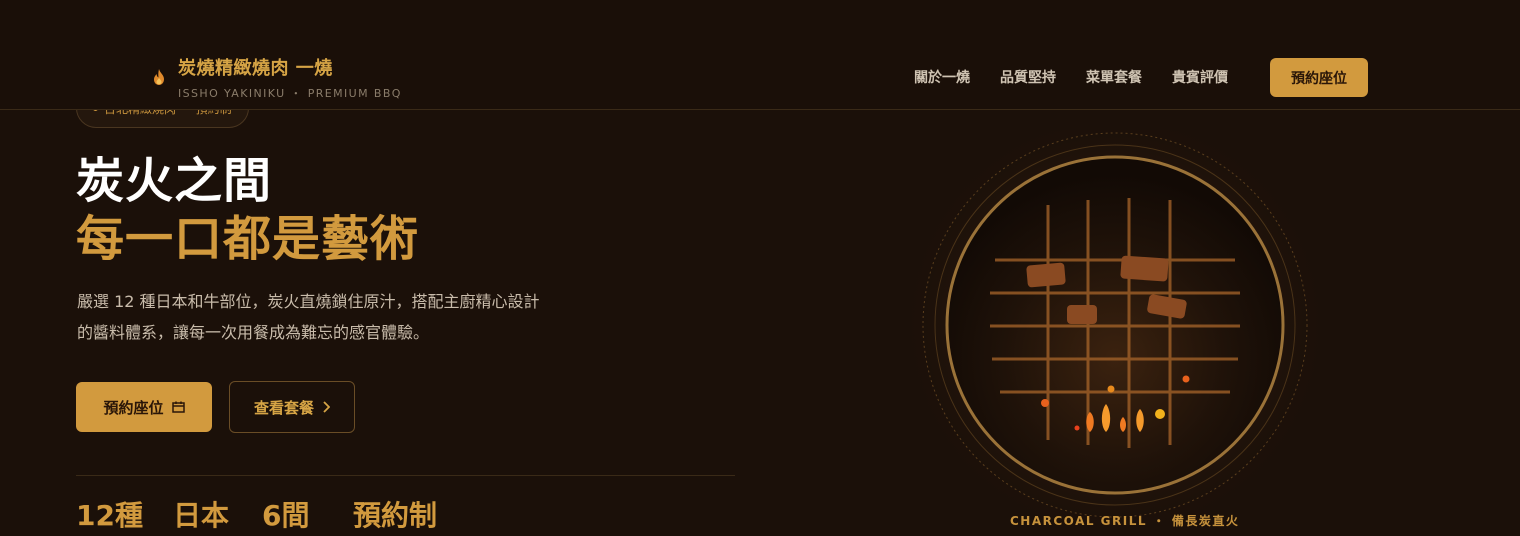 Image resolution: width=1520 pixels, height=536 pixels. I want to click on view-menu-button-label: 查看套餐, so click(283, 407).